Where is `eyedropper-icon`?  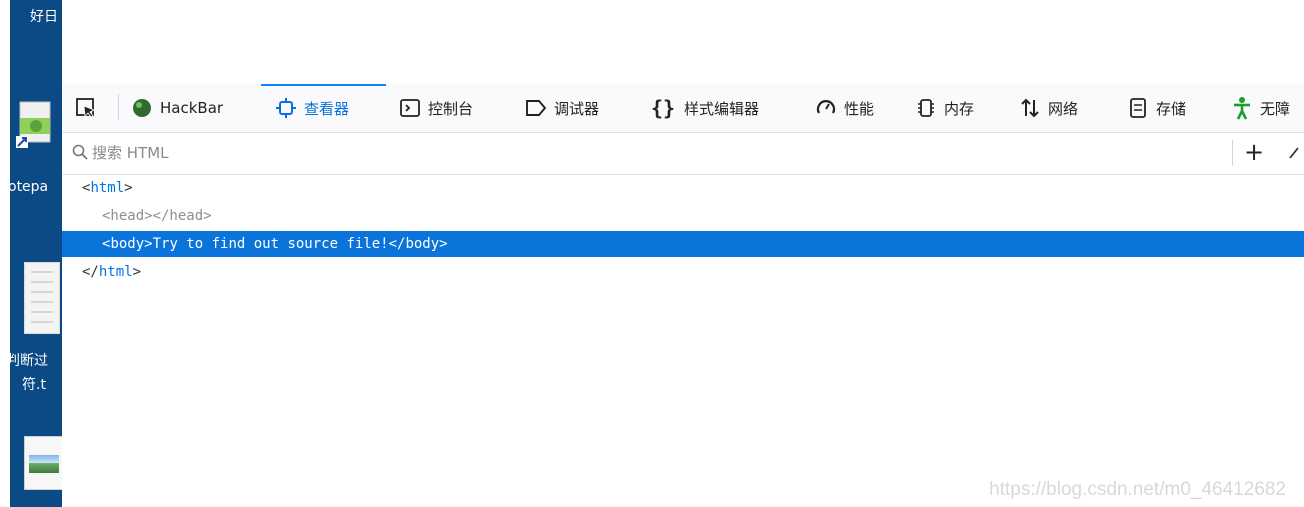 eyedropper-icon is located at coordinates (1295, 154).